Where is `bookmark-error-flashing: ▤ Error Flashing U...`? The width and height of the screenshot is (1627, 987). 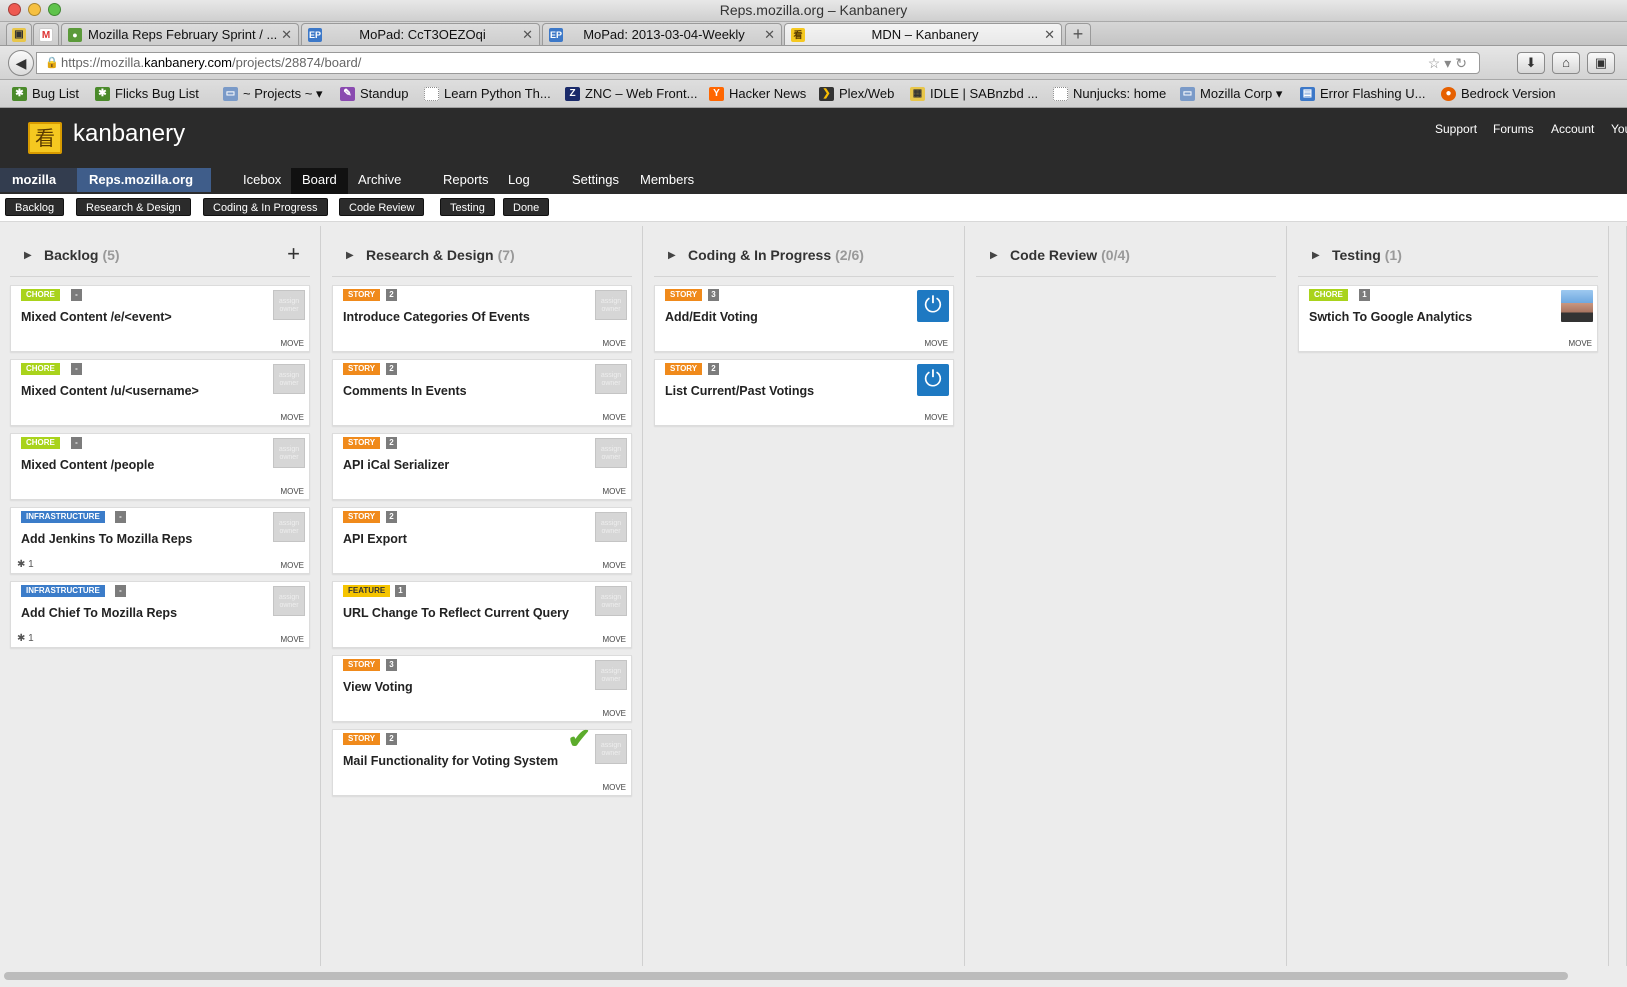 bookmark-error-flashing: ▤ Error Flashing U... is located at coordinates (1362, 94).